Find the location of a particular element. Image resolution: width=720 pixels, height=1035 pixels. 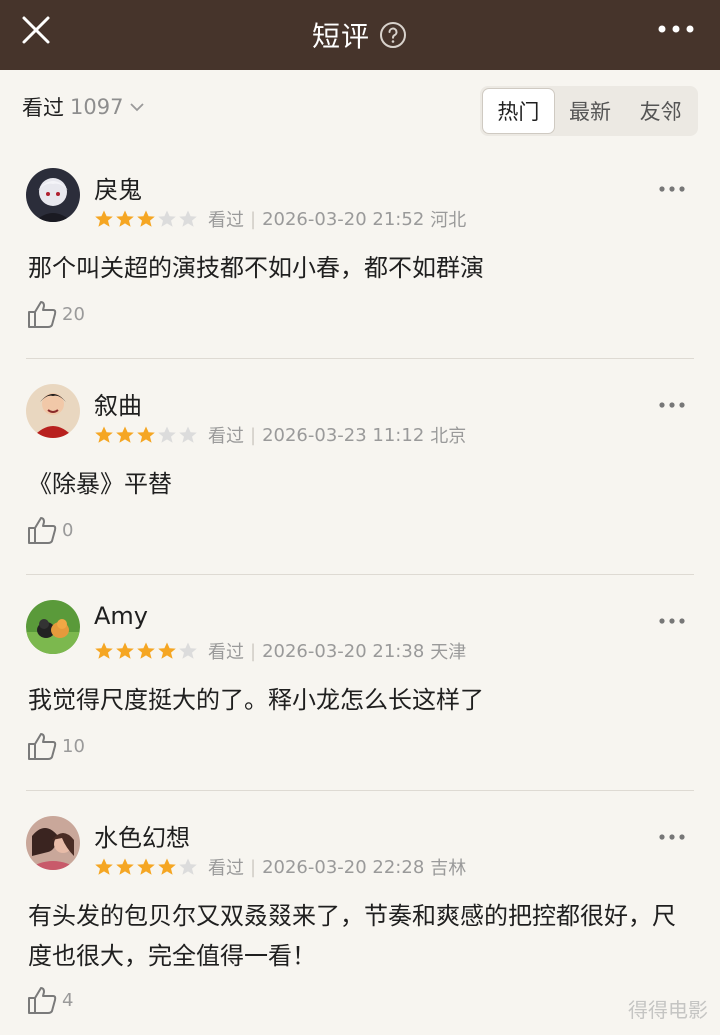

comment-text: 《除暴》平替 is located at coordinates (100, 484).